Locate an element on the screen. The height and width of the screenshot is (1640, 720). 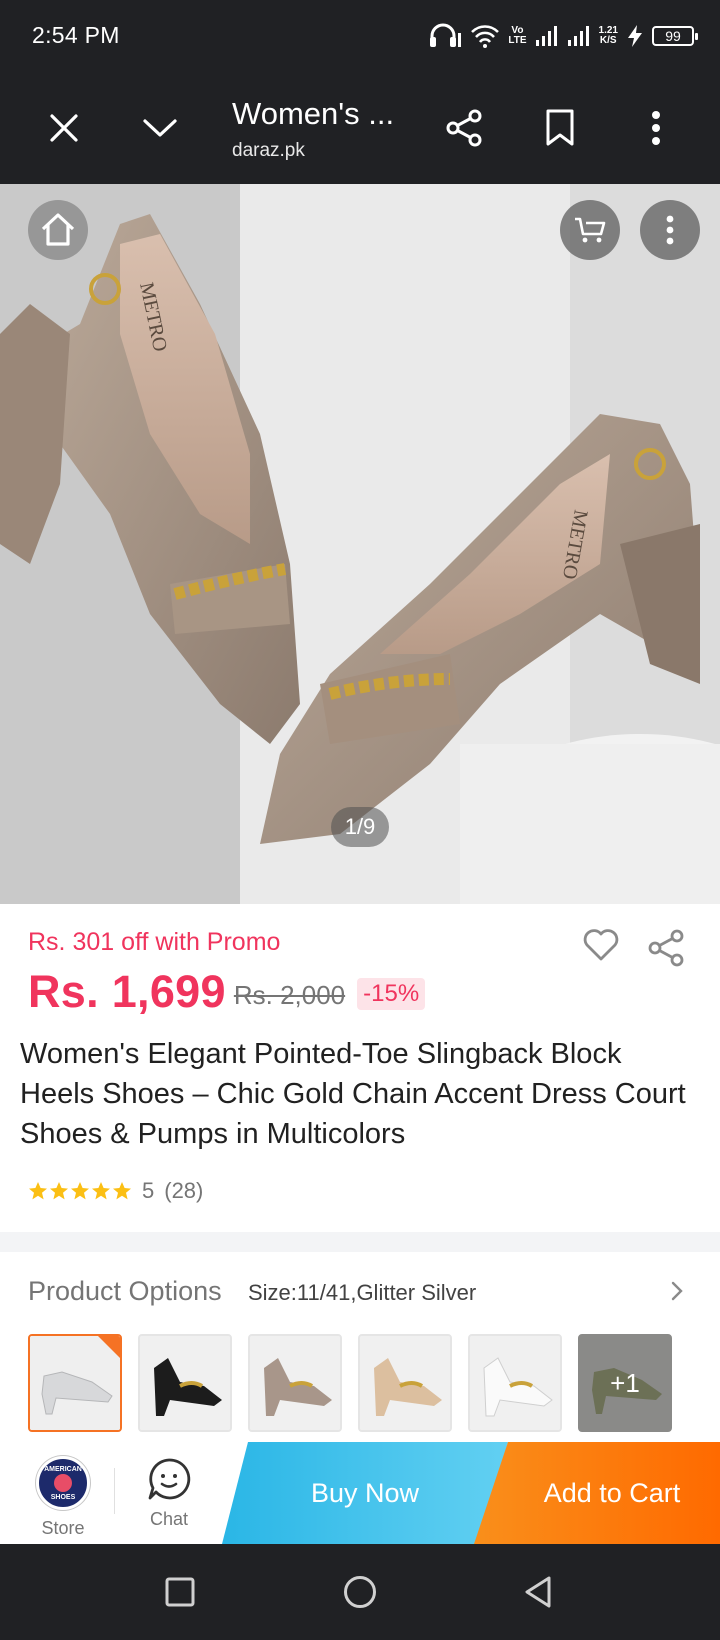
rating: 5 (28) is located at coordinates (115, 1191).